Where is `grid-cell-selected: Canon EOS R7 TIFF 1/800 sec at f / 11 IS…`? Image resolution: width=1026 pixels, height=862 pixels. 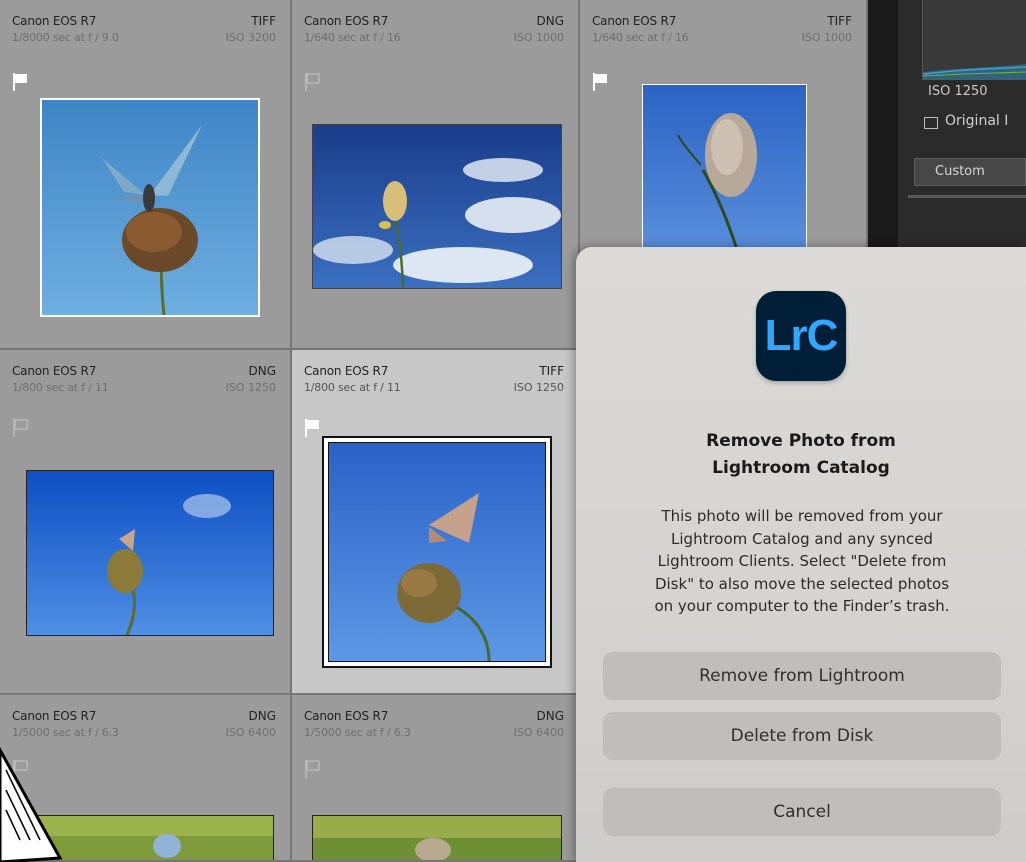 grid-cell-selected: Canon EOS R7 TIFF 1/800 sec at f / 11 IS… is located at coordinates (436, 522).